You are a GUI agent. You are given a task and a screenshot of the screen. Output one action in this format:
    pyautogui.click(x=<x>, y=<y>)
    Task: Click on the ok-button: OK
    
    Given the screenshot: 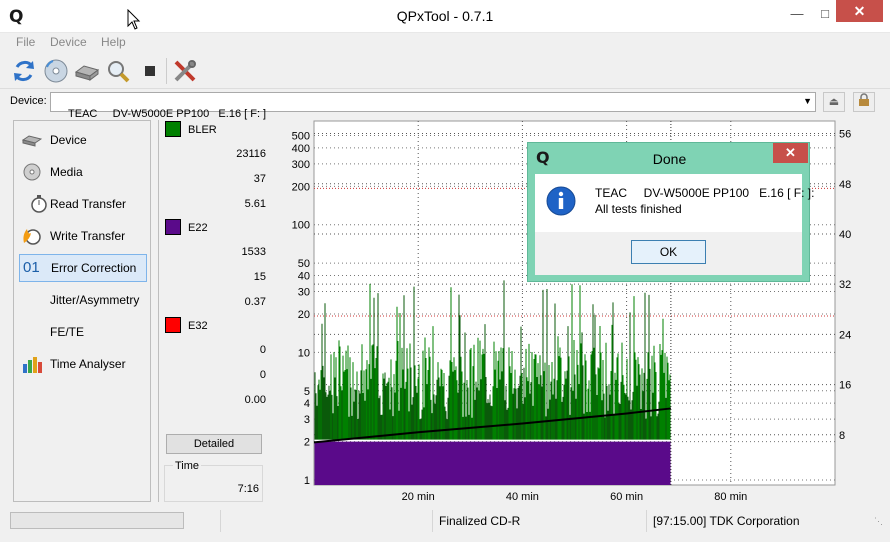 What is the action you would take?
    pyautogui.click(x=668, y=252)
    